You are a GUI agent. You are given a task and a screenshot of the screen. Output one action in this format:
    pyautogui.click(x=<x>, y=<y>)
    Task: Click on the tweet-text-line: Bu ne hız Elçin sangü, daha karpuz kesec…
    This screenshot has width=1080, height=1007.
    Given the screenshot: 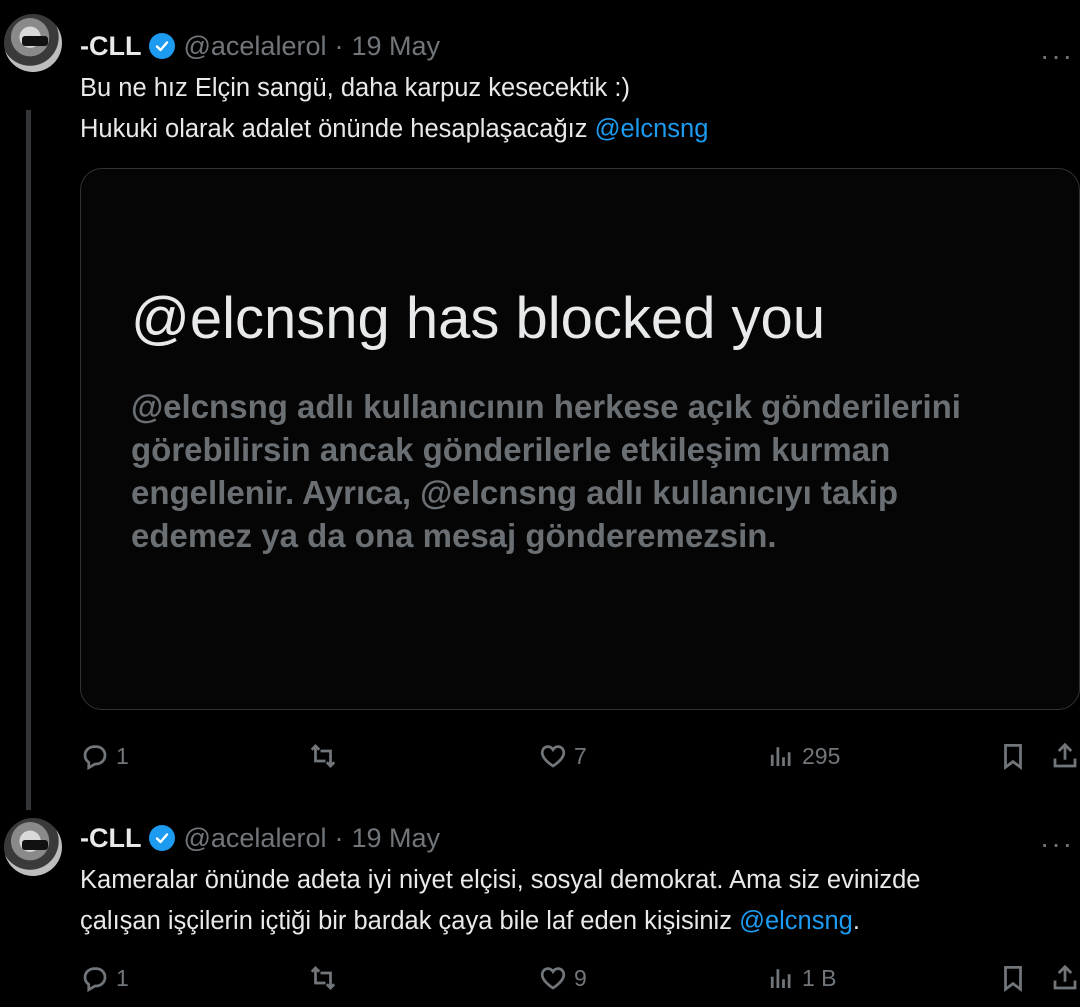 What is the action you would take?
    pyautogui.click(x=355, y=88)
    